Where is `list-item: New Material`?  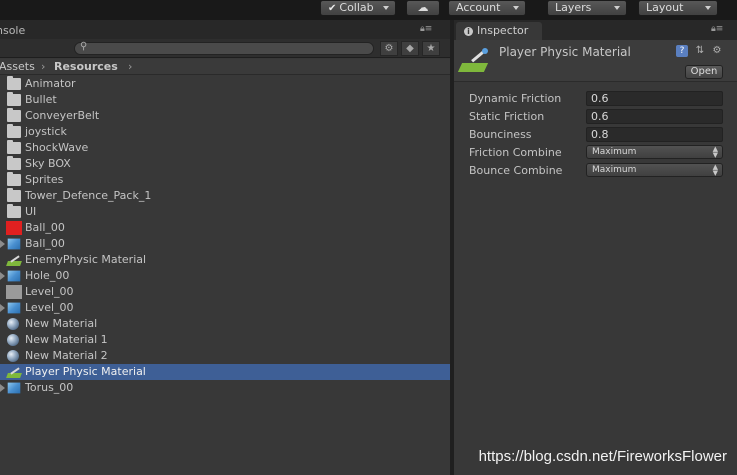 list-item: New Material is located at coordinates (225, 324).